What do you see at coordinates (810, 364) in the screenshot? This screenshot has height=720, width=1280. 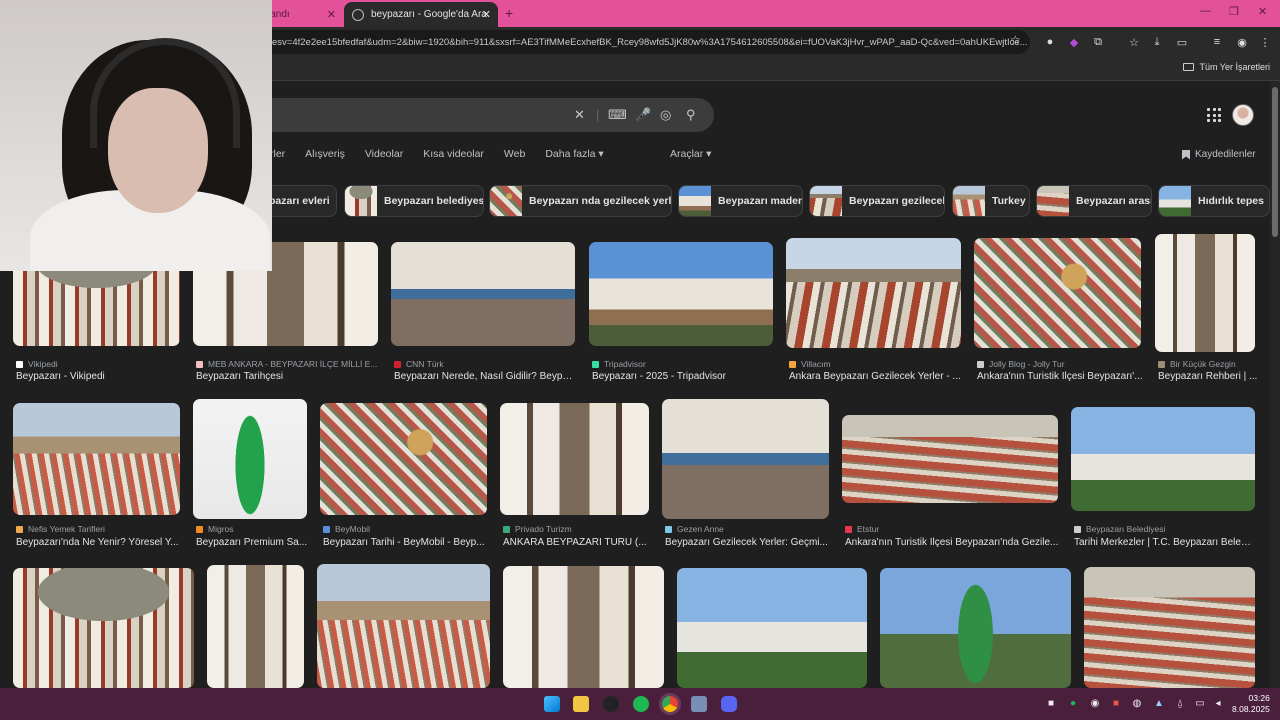 I see `result-source: Villacım` at bounding box center [810, 364].